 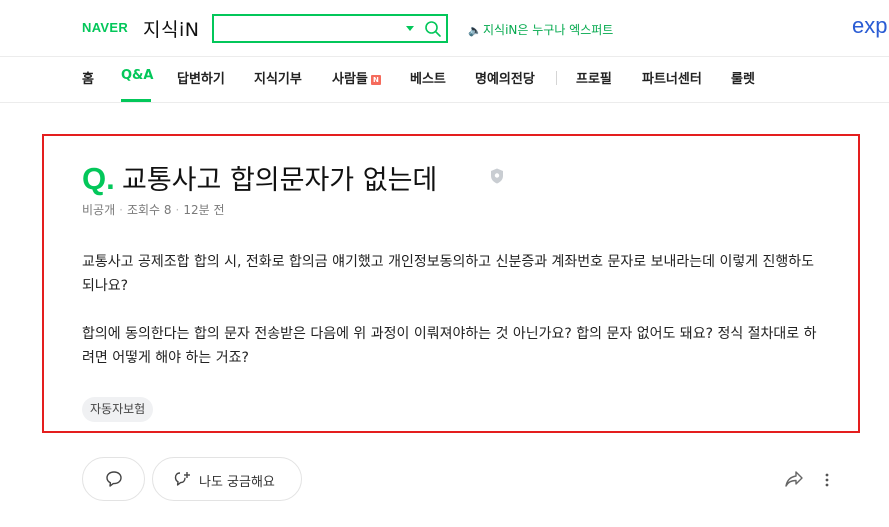 I want to click on tab-hall-of-fame: 명예의전당, so click(x=505, y=77).